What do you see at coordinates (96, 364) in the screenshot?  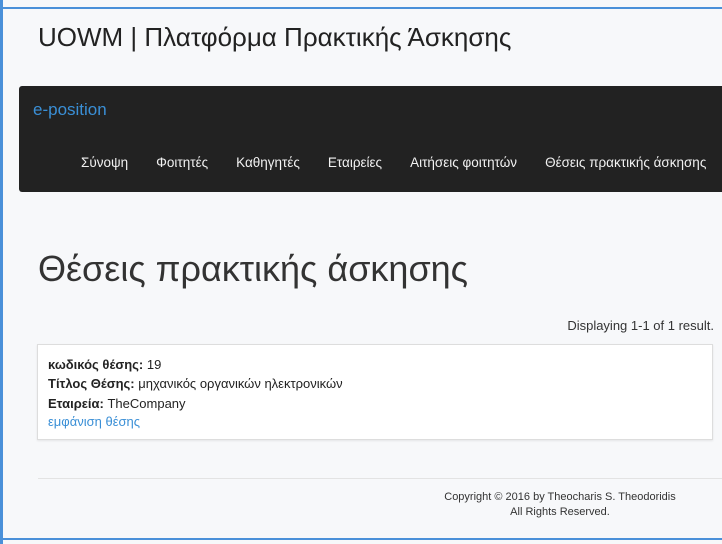 I see `position-code-label: κωδικός θέσης:` at bounding box center [96, 364].